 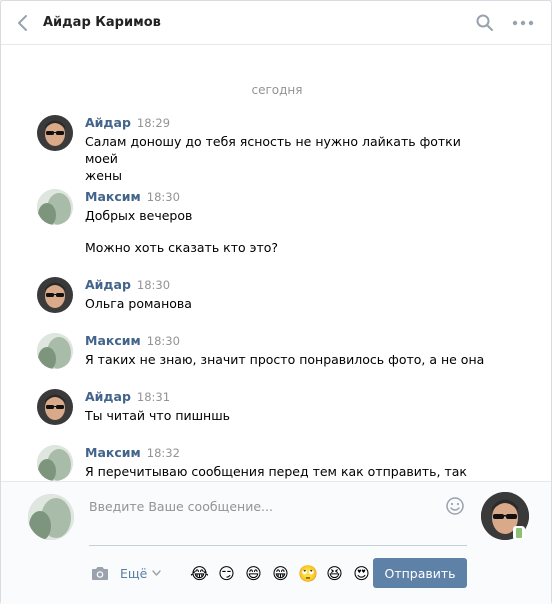 I want to click on message-time: 18:29, so click(x=153, y=123).